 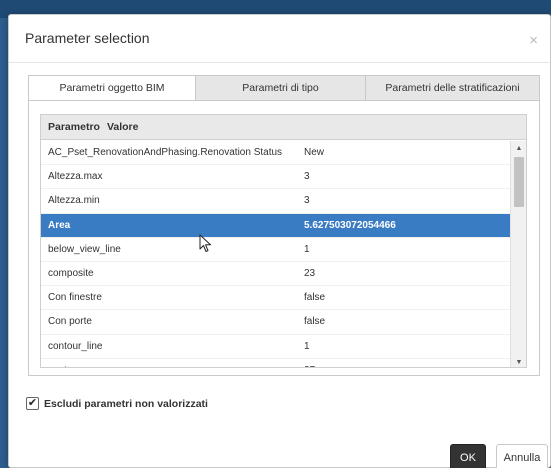 What do you see at coordinates (276, 225) in the screenshot?
I see `table-row-selected: Area 5.627503072054466` at bounding box center [276, 225].